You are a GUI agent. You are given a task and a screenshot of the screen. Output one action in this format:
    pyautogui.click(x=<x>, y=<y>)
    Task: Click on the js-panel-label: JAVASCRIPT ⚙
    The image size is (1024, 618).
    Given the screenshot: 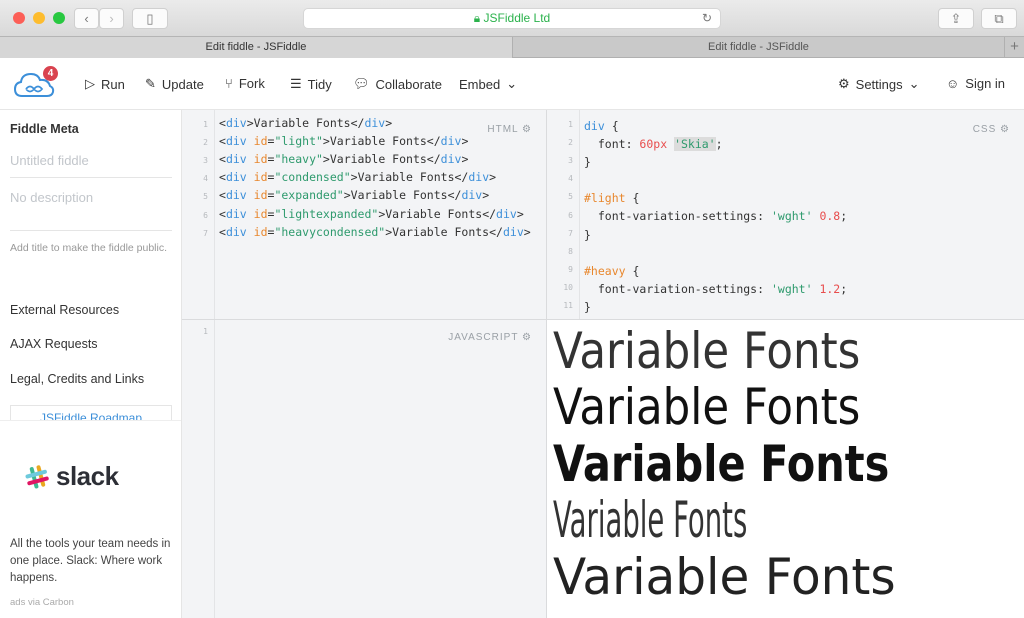 What is the action you would take?
    pyautogui.click(x=490, y=337)
    